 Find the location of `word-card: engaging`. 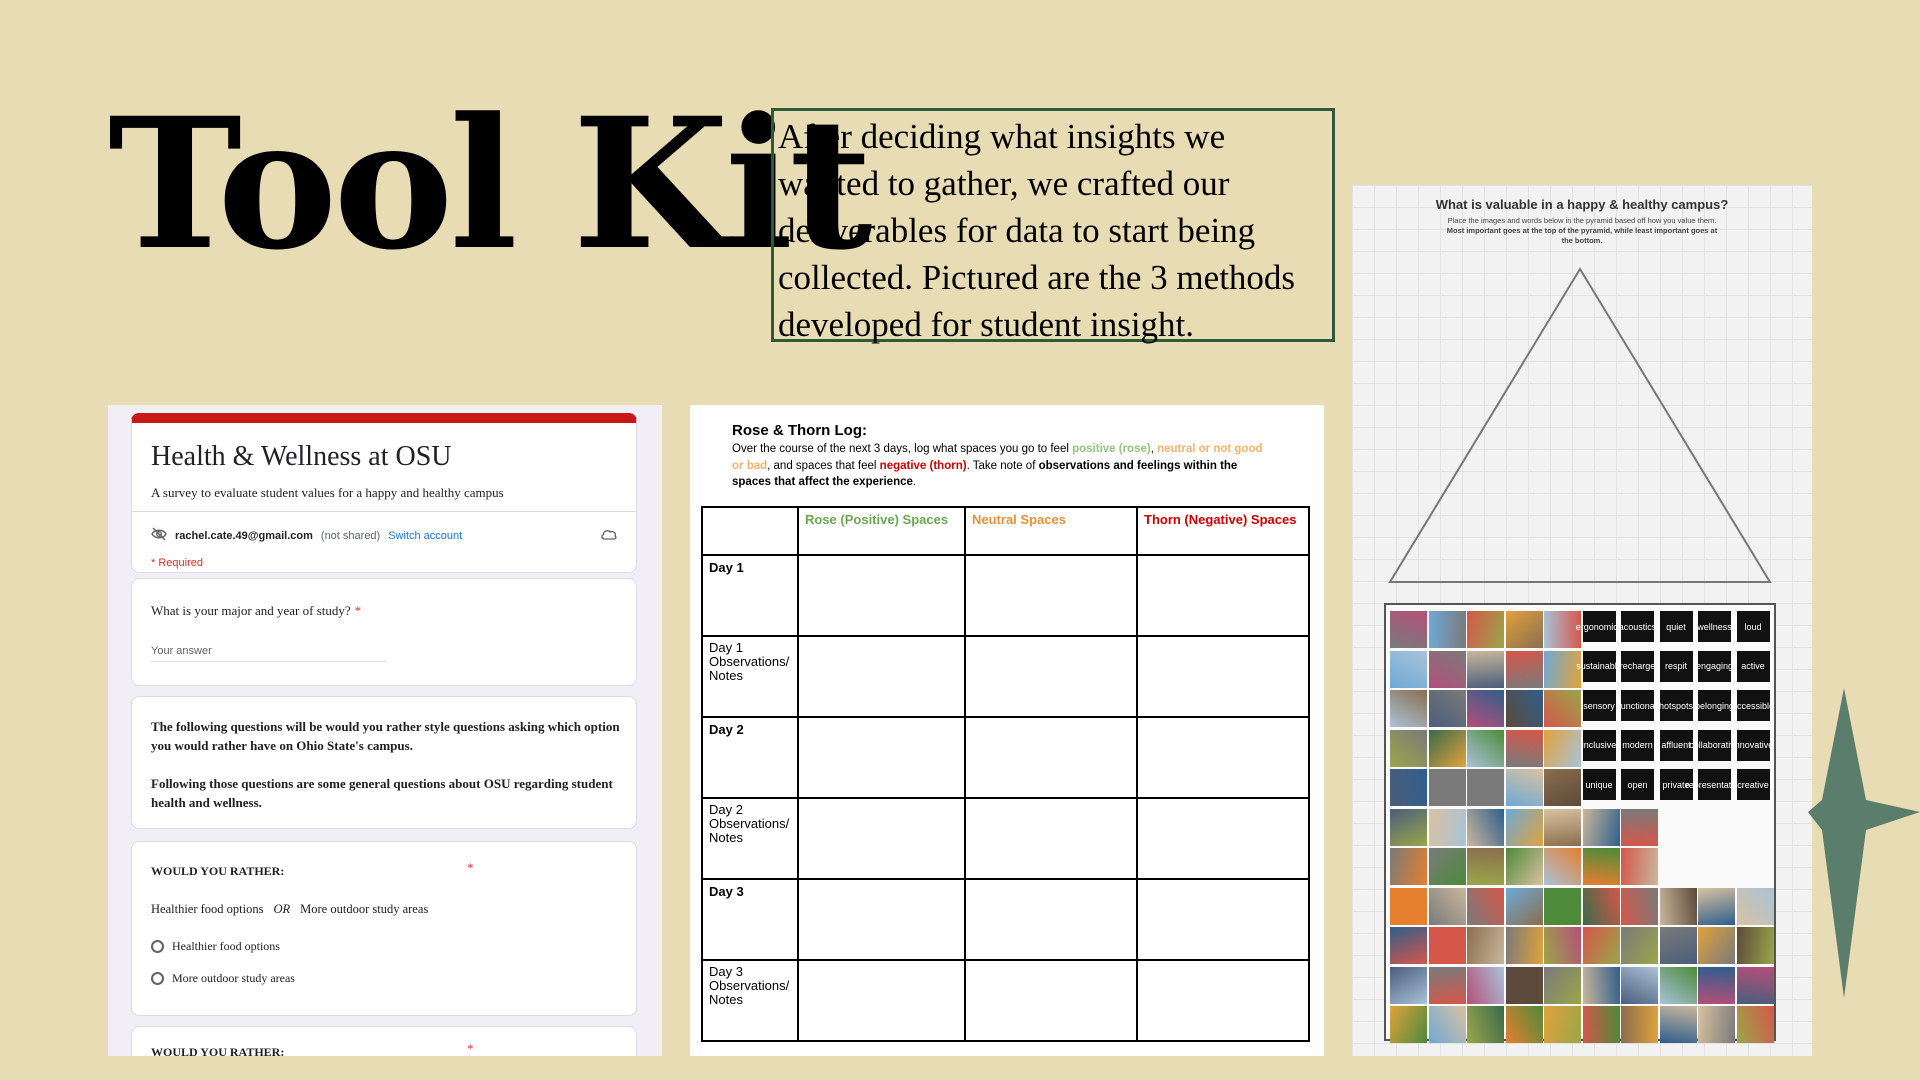

word-card: engaging is located at coordinates (1714, 666).